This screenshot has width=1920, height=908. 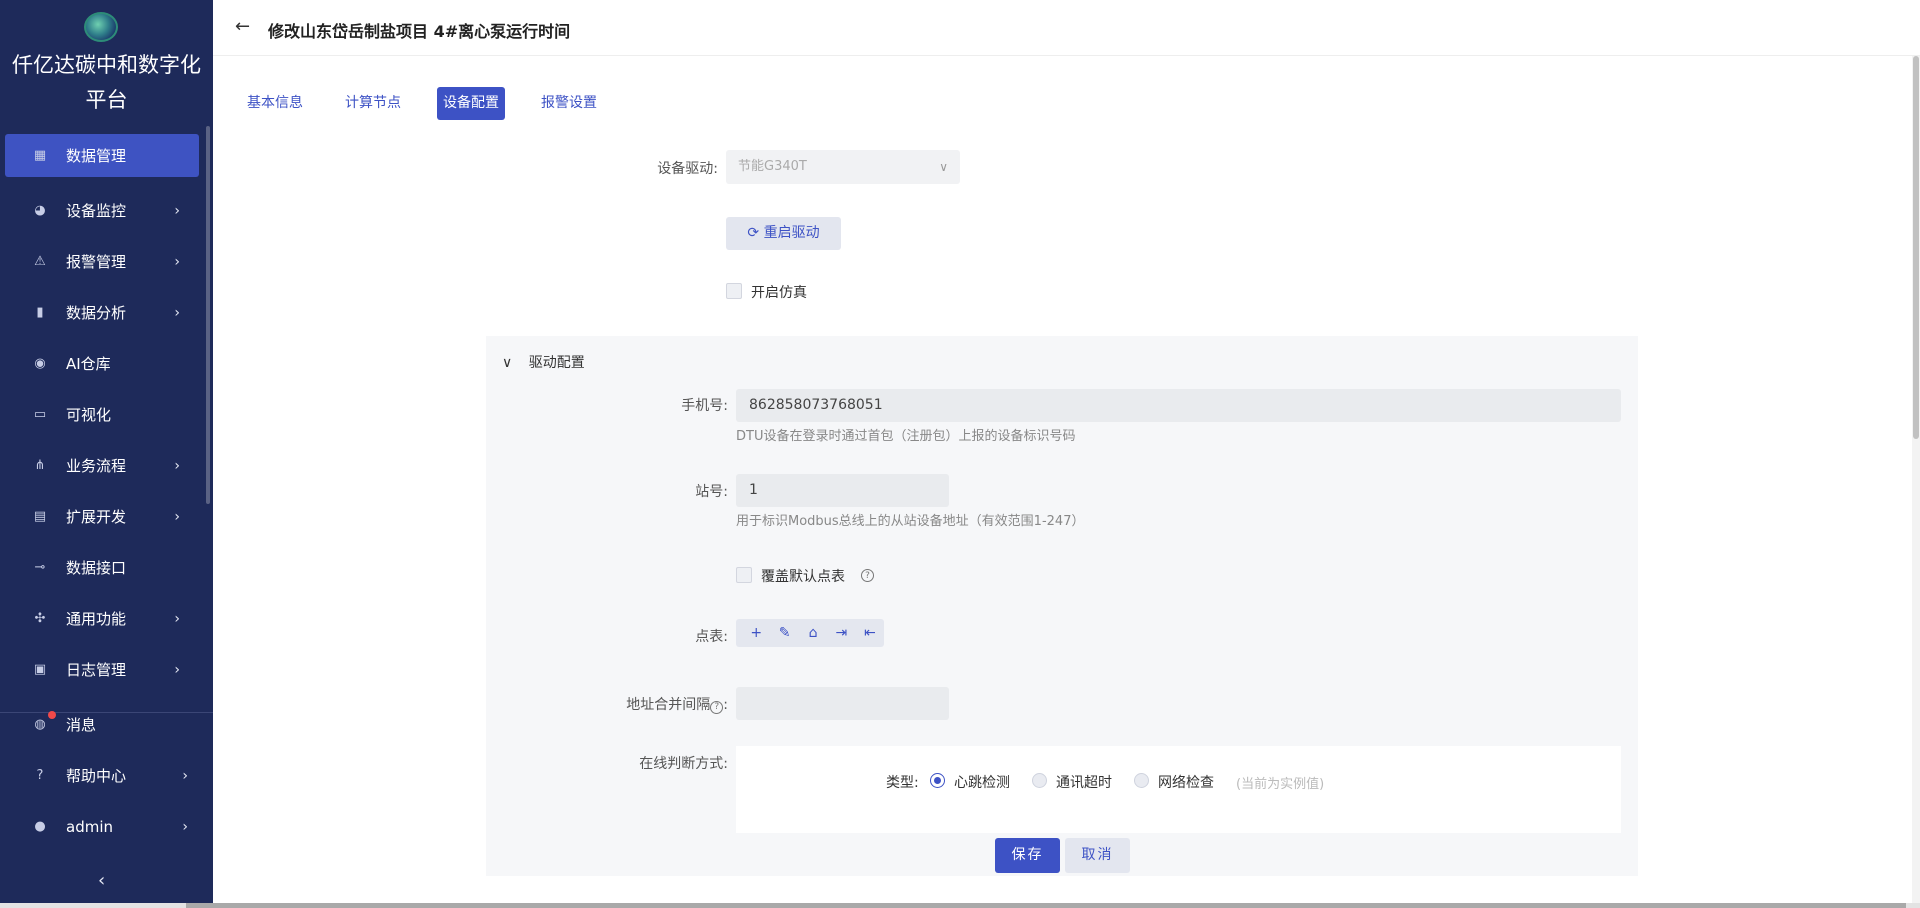 What do you see at coordinates (1066, 28) in the screenshot?
I see `page-header: ← 修改山东岱岳制盐项目 4#离心泵运行时间` at bounding box center [1066, 28].